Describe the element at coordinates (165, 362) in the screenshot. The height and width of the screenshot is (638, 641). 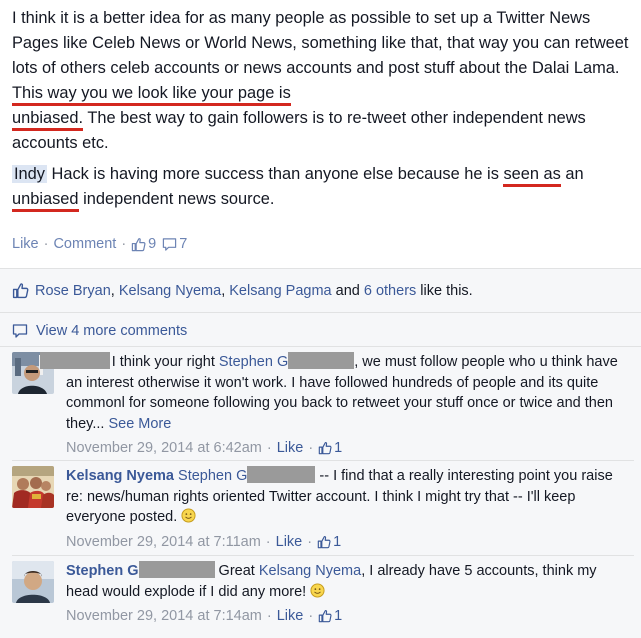
I see `comment-text-segment: I think your right` at that location.